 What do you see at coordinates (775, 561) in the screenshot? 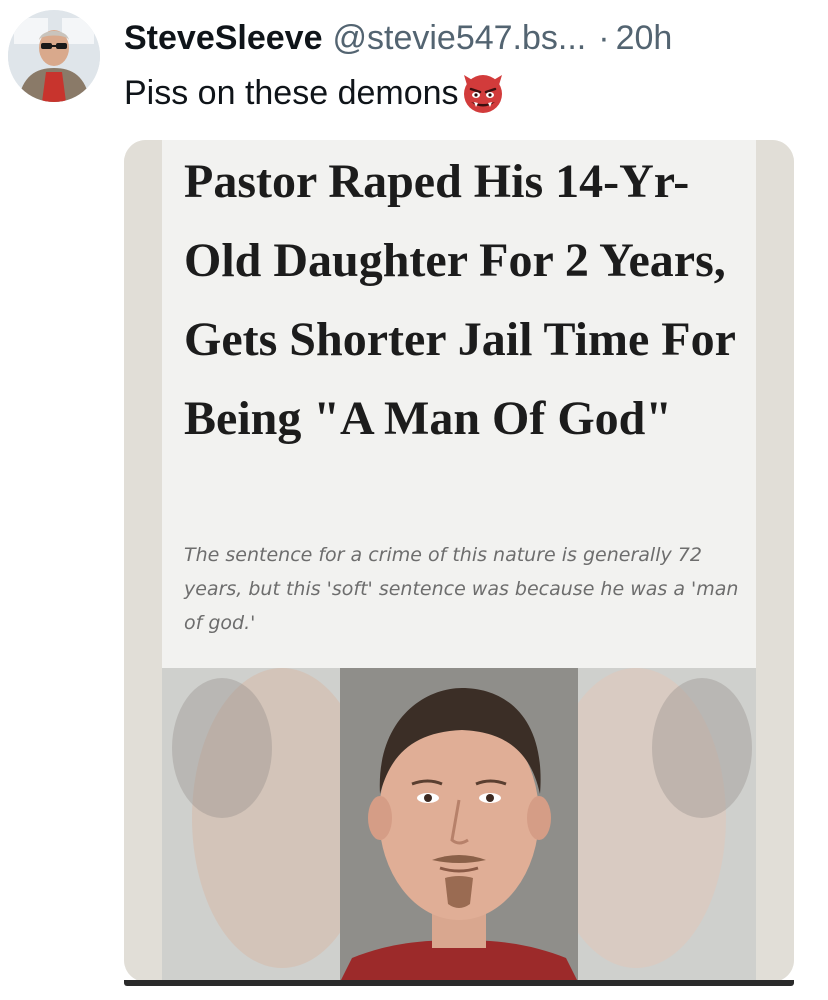
I see `media-border-right` at bounding box center [775, 561].